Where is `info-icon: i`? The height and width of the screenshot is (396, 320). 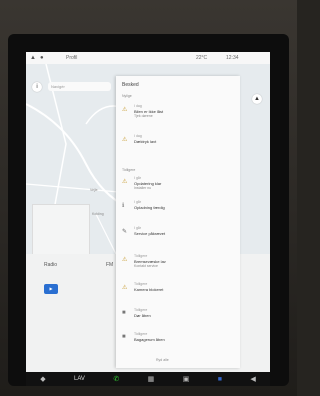
info-icon: i is located at coordinates (37, 87).